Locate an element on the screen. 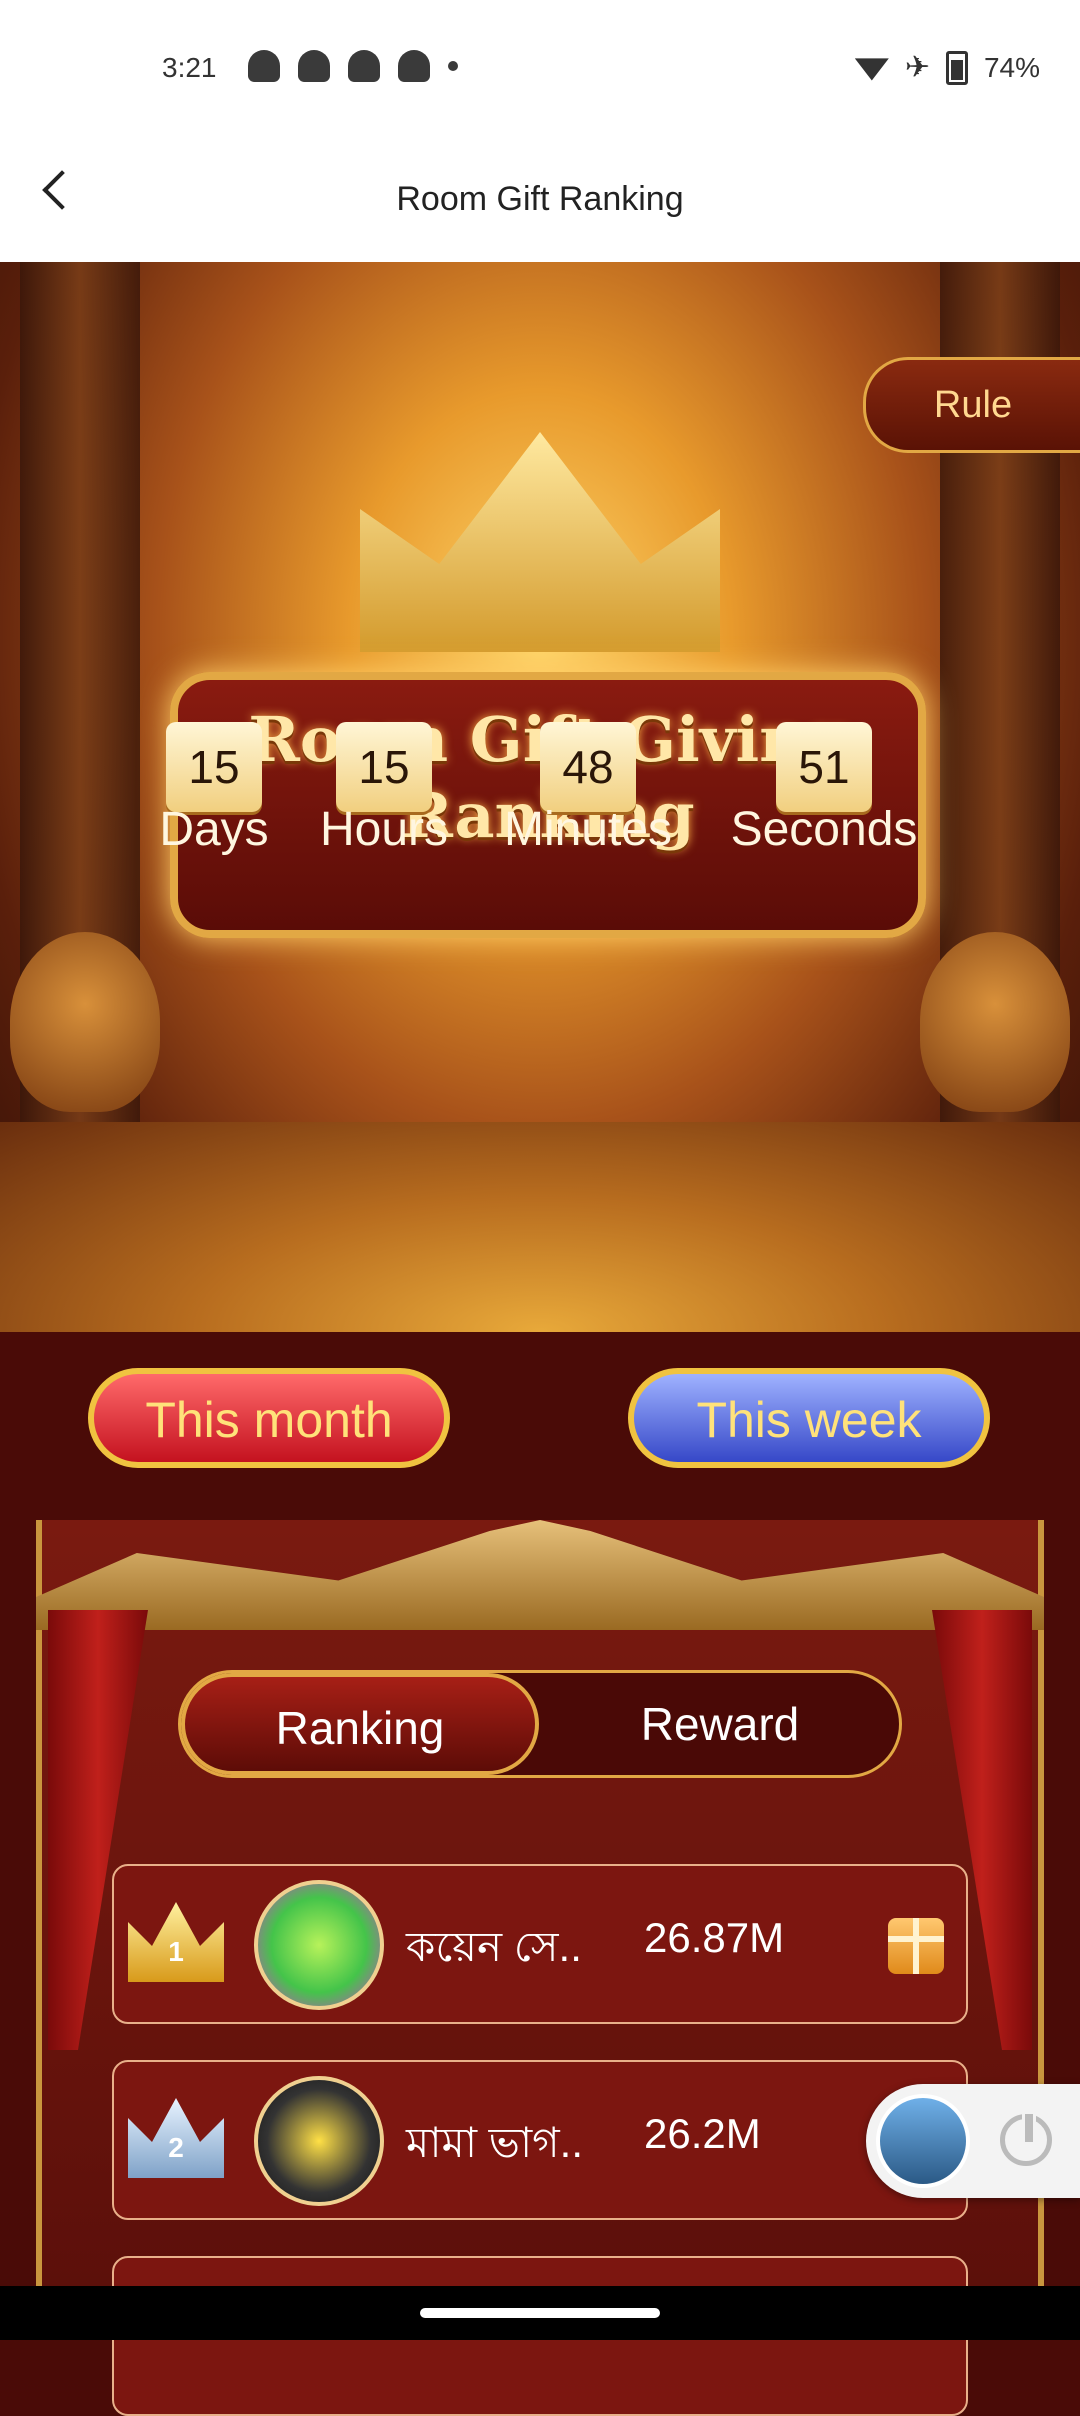 This screenshot has width=1080, height=2416. this-month-button: This month is located at coordinates (269, 1418).